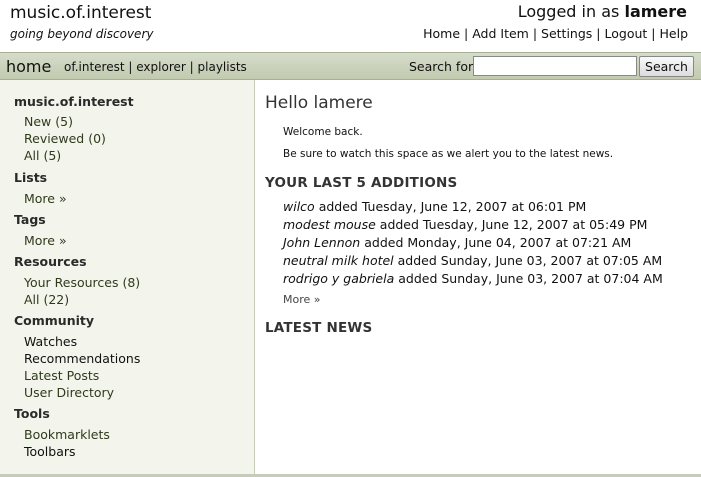  I want to click on sidebar-heading-community: Community, so click(54, 320).